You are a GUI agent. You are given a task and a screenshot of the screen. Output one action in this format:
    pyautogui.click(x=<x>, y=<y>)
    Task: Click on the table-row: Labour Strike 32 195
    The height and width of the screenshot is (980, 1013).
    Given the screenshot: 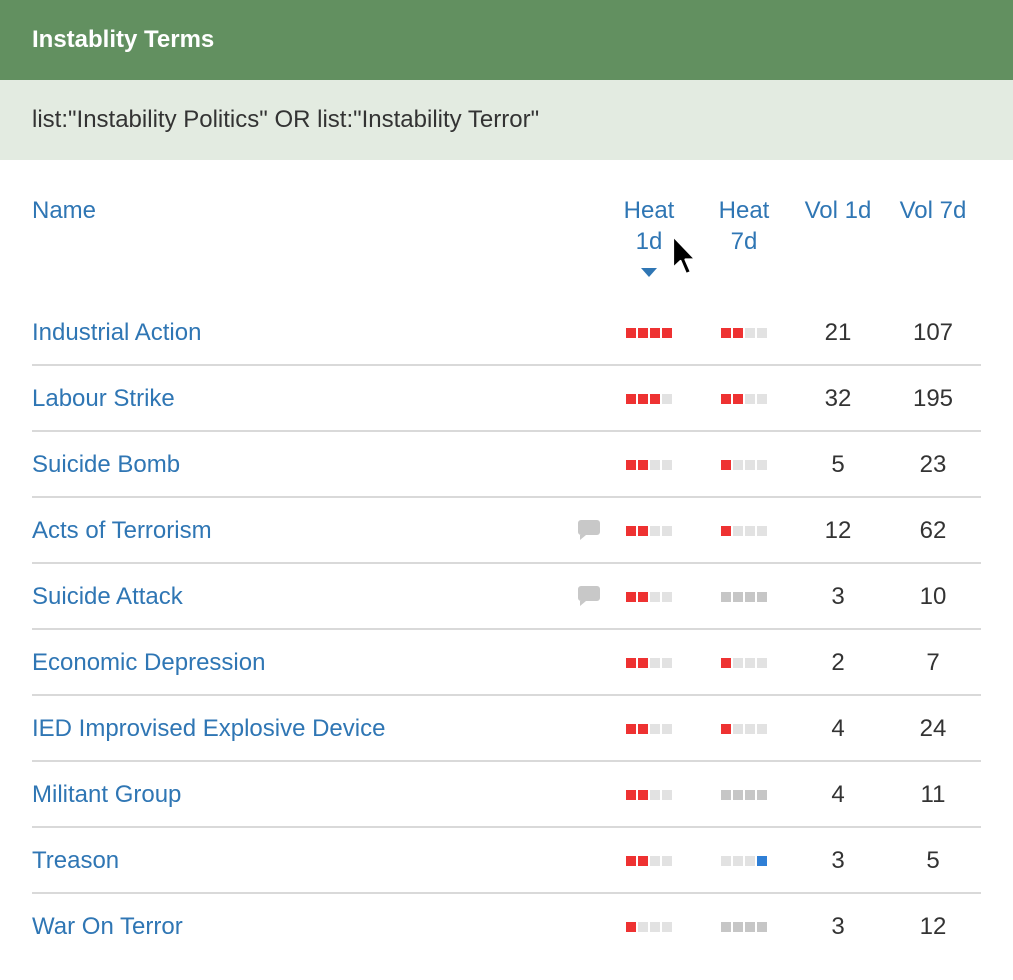 What is the action you would take?
    pyautogui.click(x=506, y=399)
    